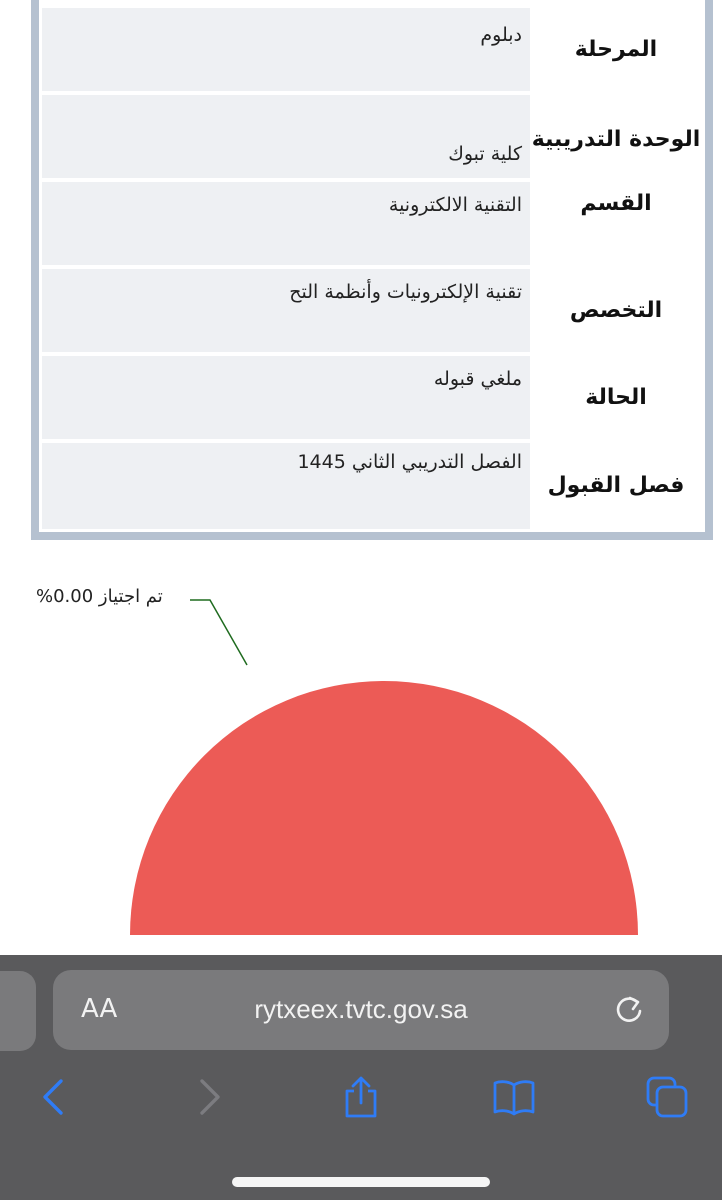 The width and height of the screenshot is (722, 1200). Describe the element at coordinates (514, 1097) in the screenshot. I see `bookmarks-icon` at that location.